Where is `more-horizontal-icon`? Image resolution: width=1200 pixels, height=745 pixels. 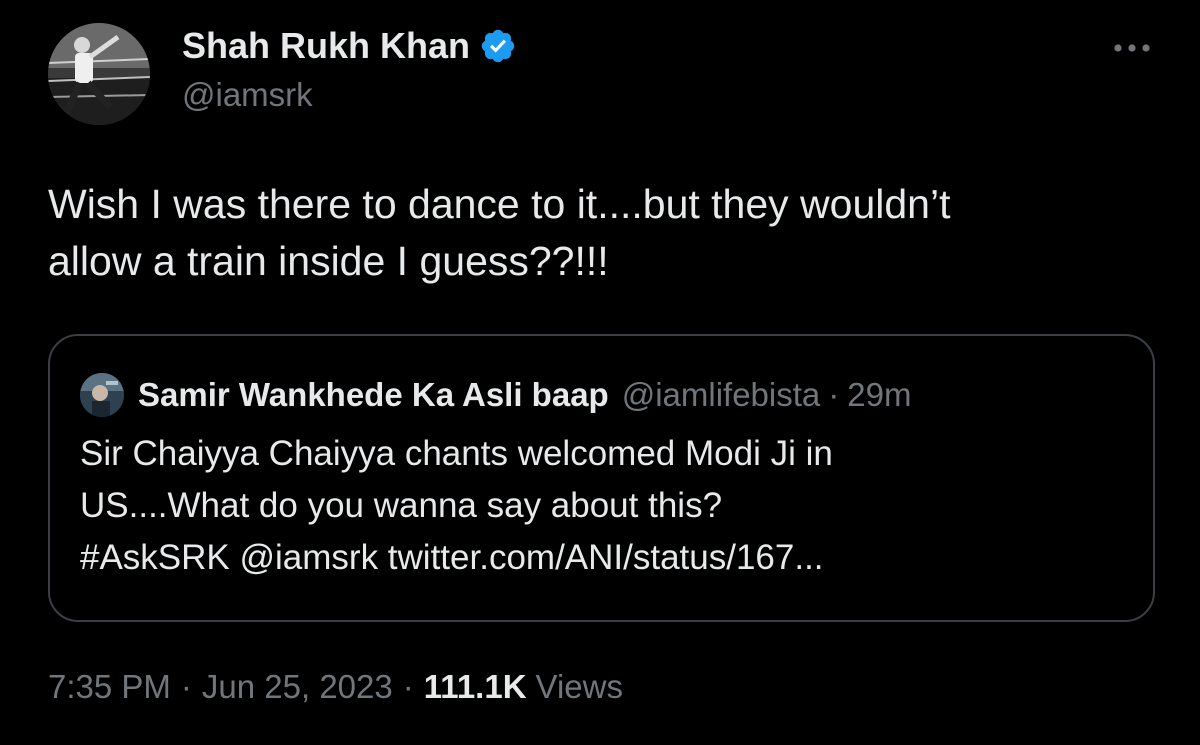 more-horizontal-icon is located at coordinates (1132, 48).